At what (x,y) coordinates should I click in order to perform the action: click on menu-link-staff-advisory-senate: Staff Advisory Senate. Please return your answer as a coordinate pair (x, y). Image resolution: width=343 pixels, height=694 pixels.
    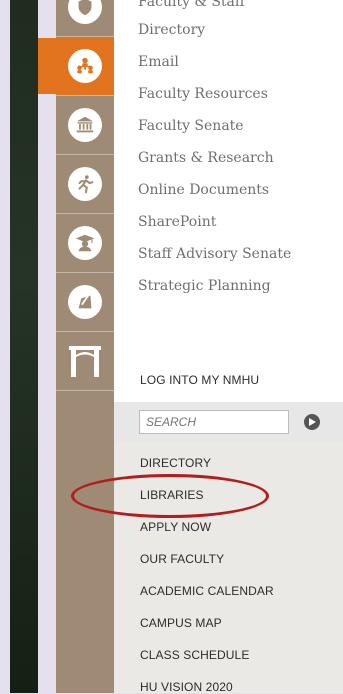
    Looking at the image, I should click on (214, 254).